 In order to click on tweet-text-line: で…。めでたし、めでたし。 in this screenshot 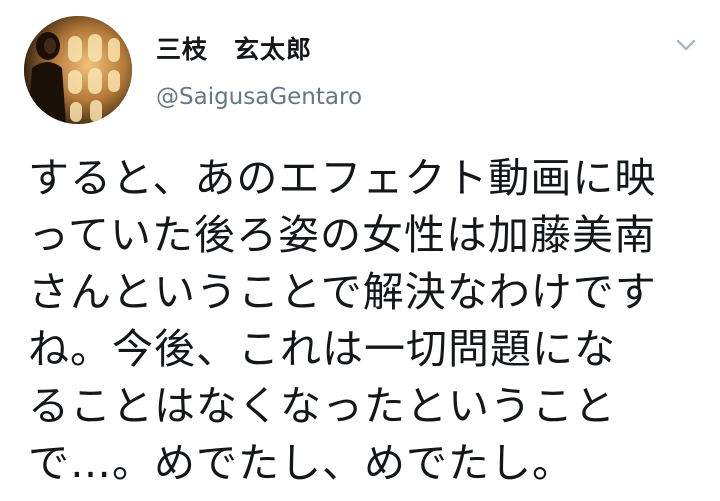, I will do `click(301, 463)`.